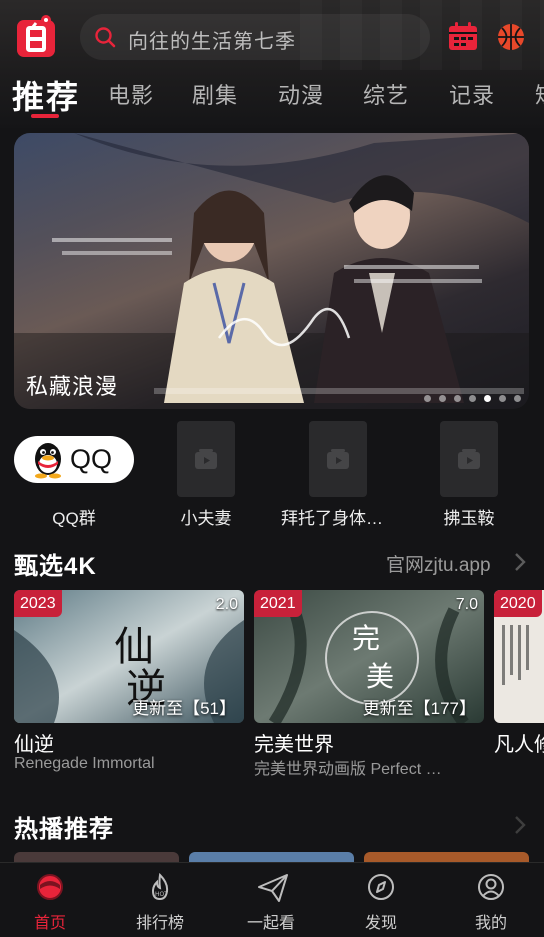  I want to click on quick-link-label: 拂玉鞍, so click(469, 516).